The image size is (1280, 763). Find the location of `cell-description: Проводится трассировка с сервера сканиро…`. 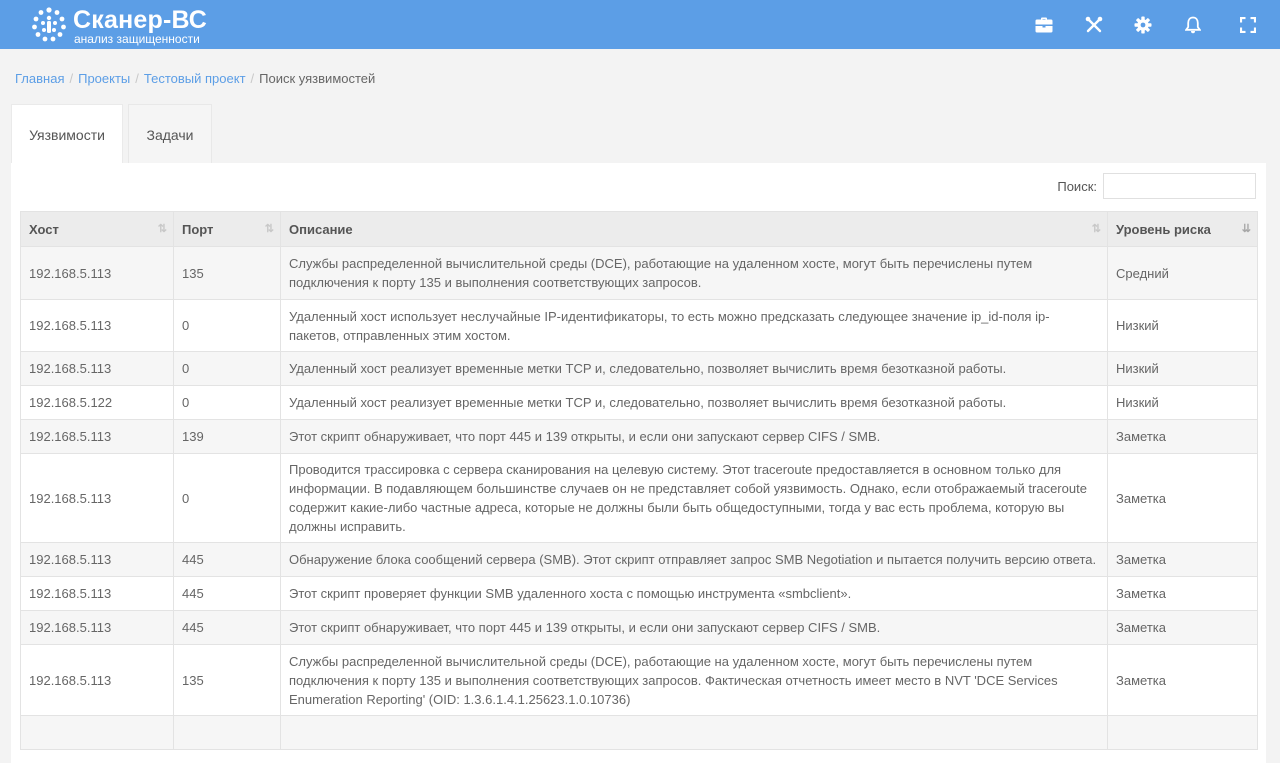

cell-description: Проводится трассировка с сервера сканиро… is located at coordinates (694, 498).